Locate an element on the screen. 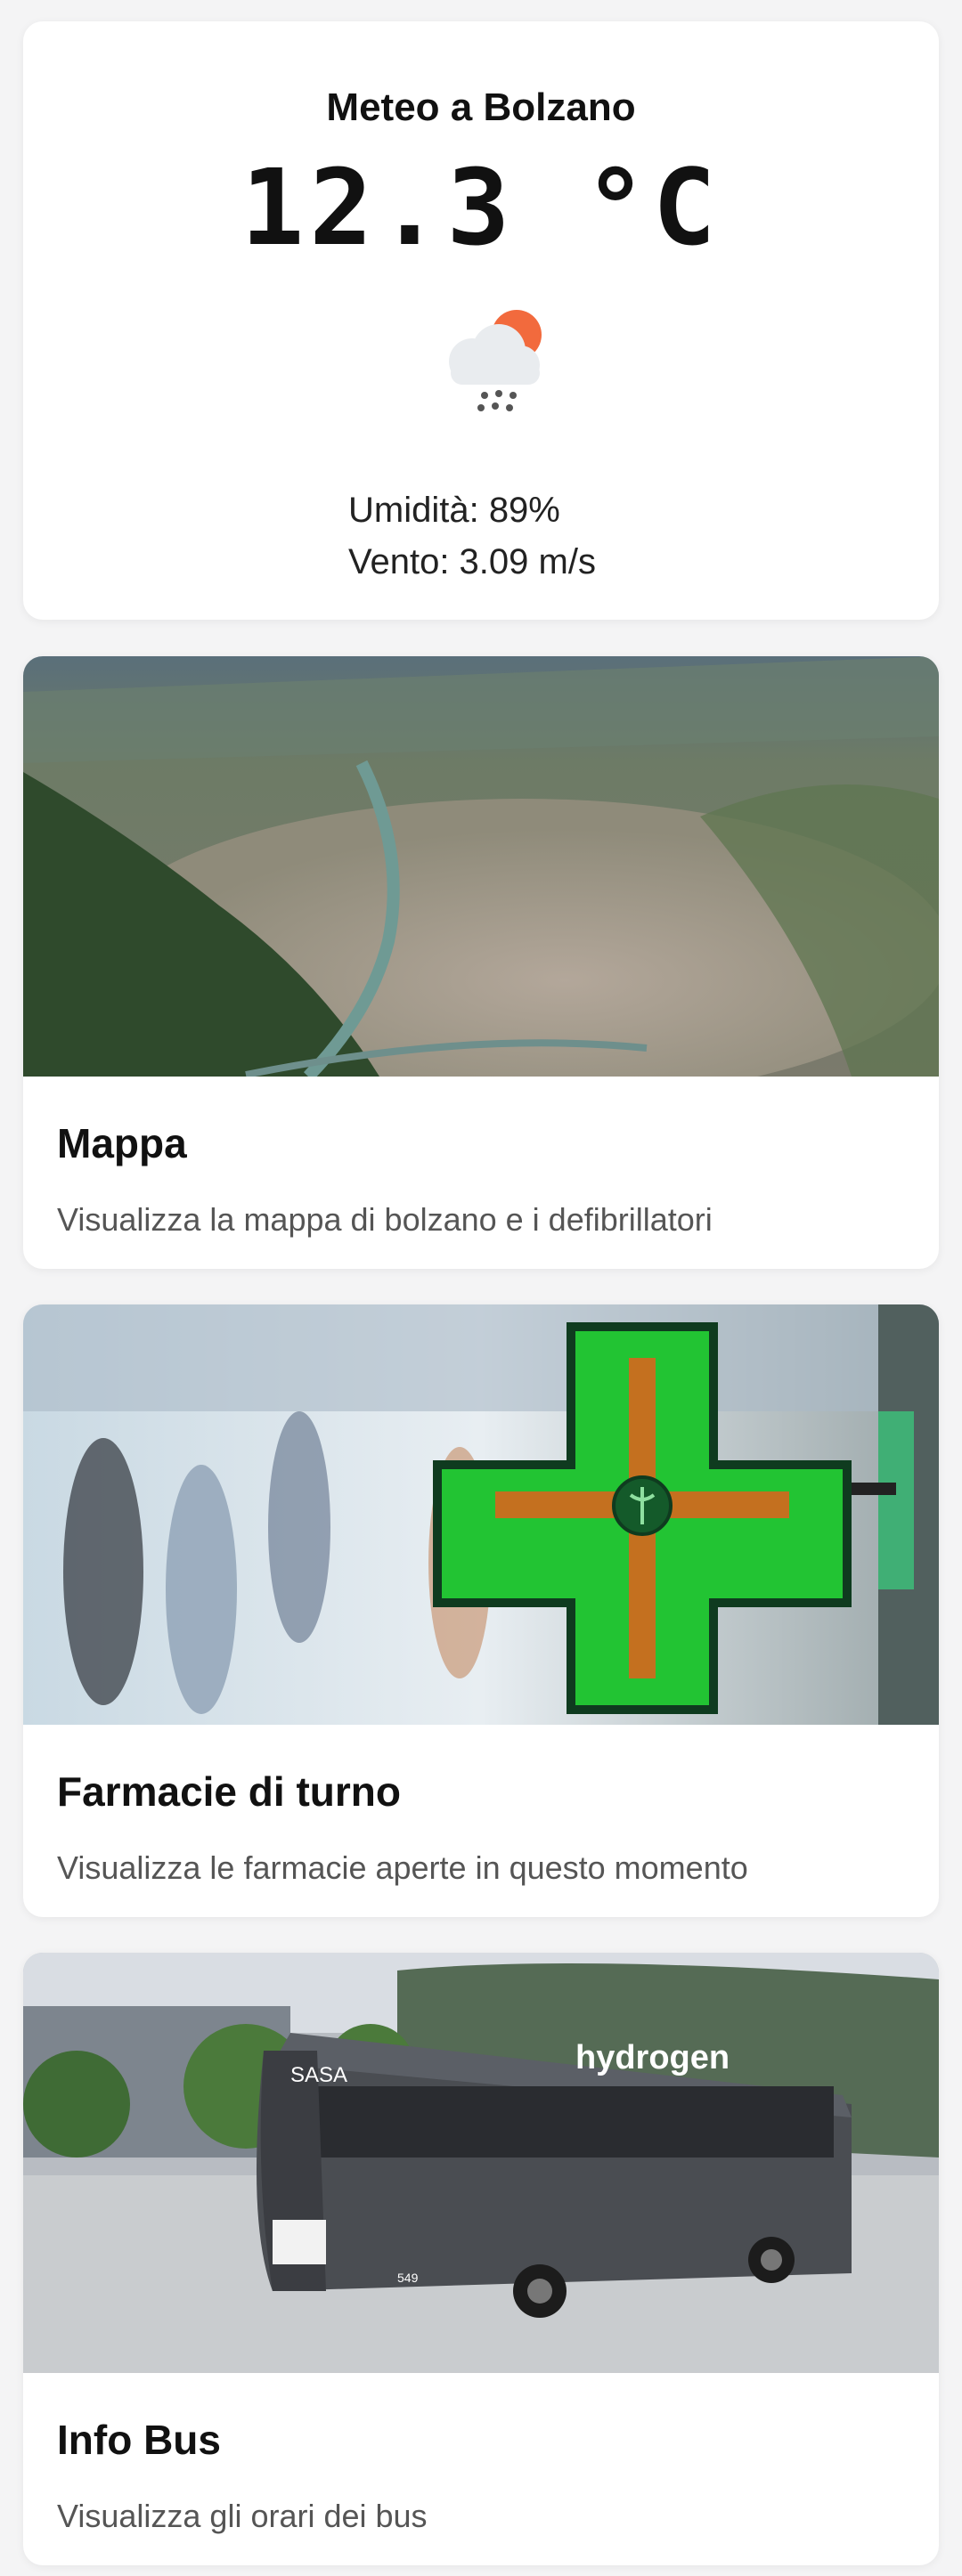 The width and height of the screenshot is (962, 2576). weather-title: Meteo a Bolzano is located at coordinates (481, 107).